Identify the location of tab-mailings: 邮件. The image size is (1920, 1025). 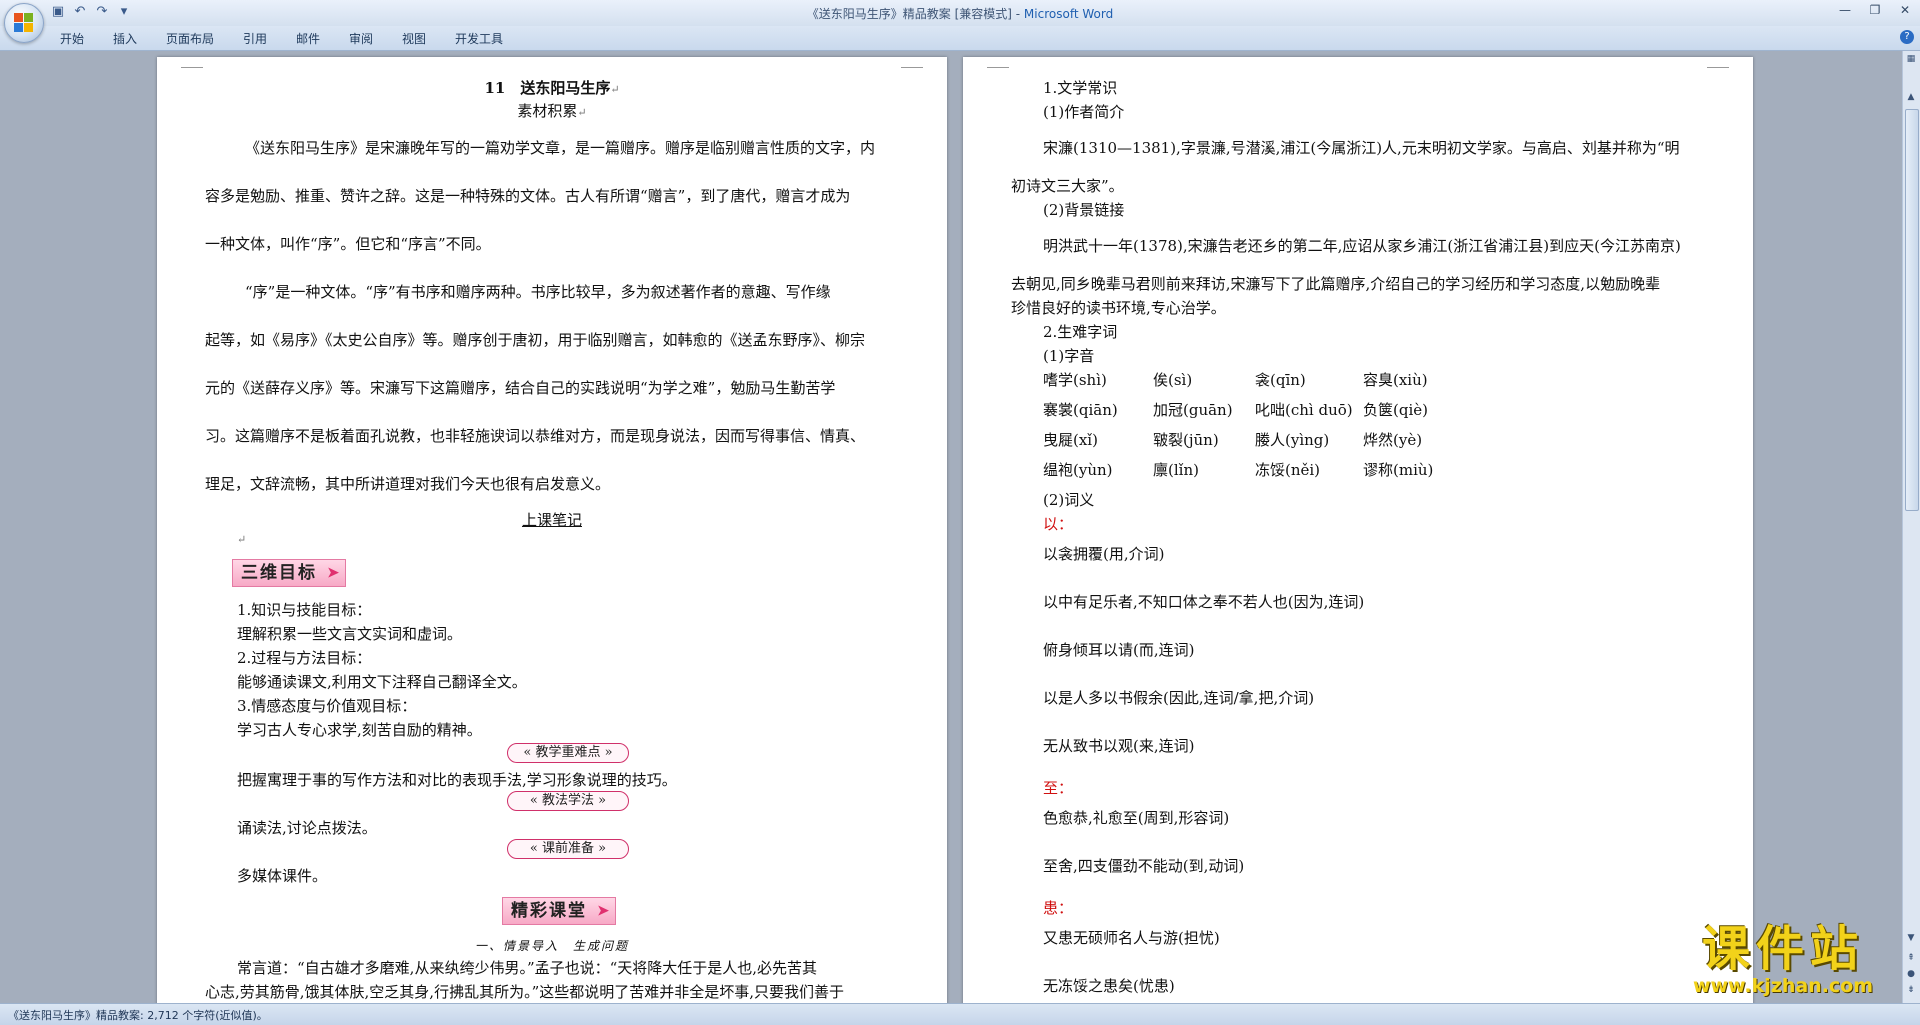
(308, 38).